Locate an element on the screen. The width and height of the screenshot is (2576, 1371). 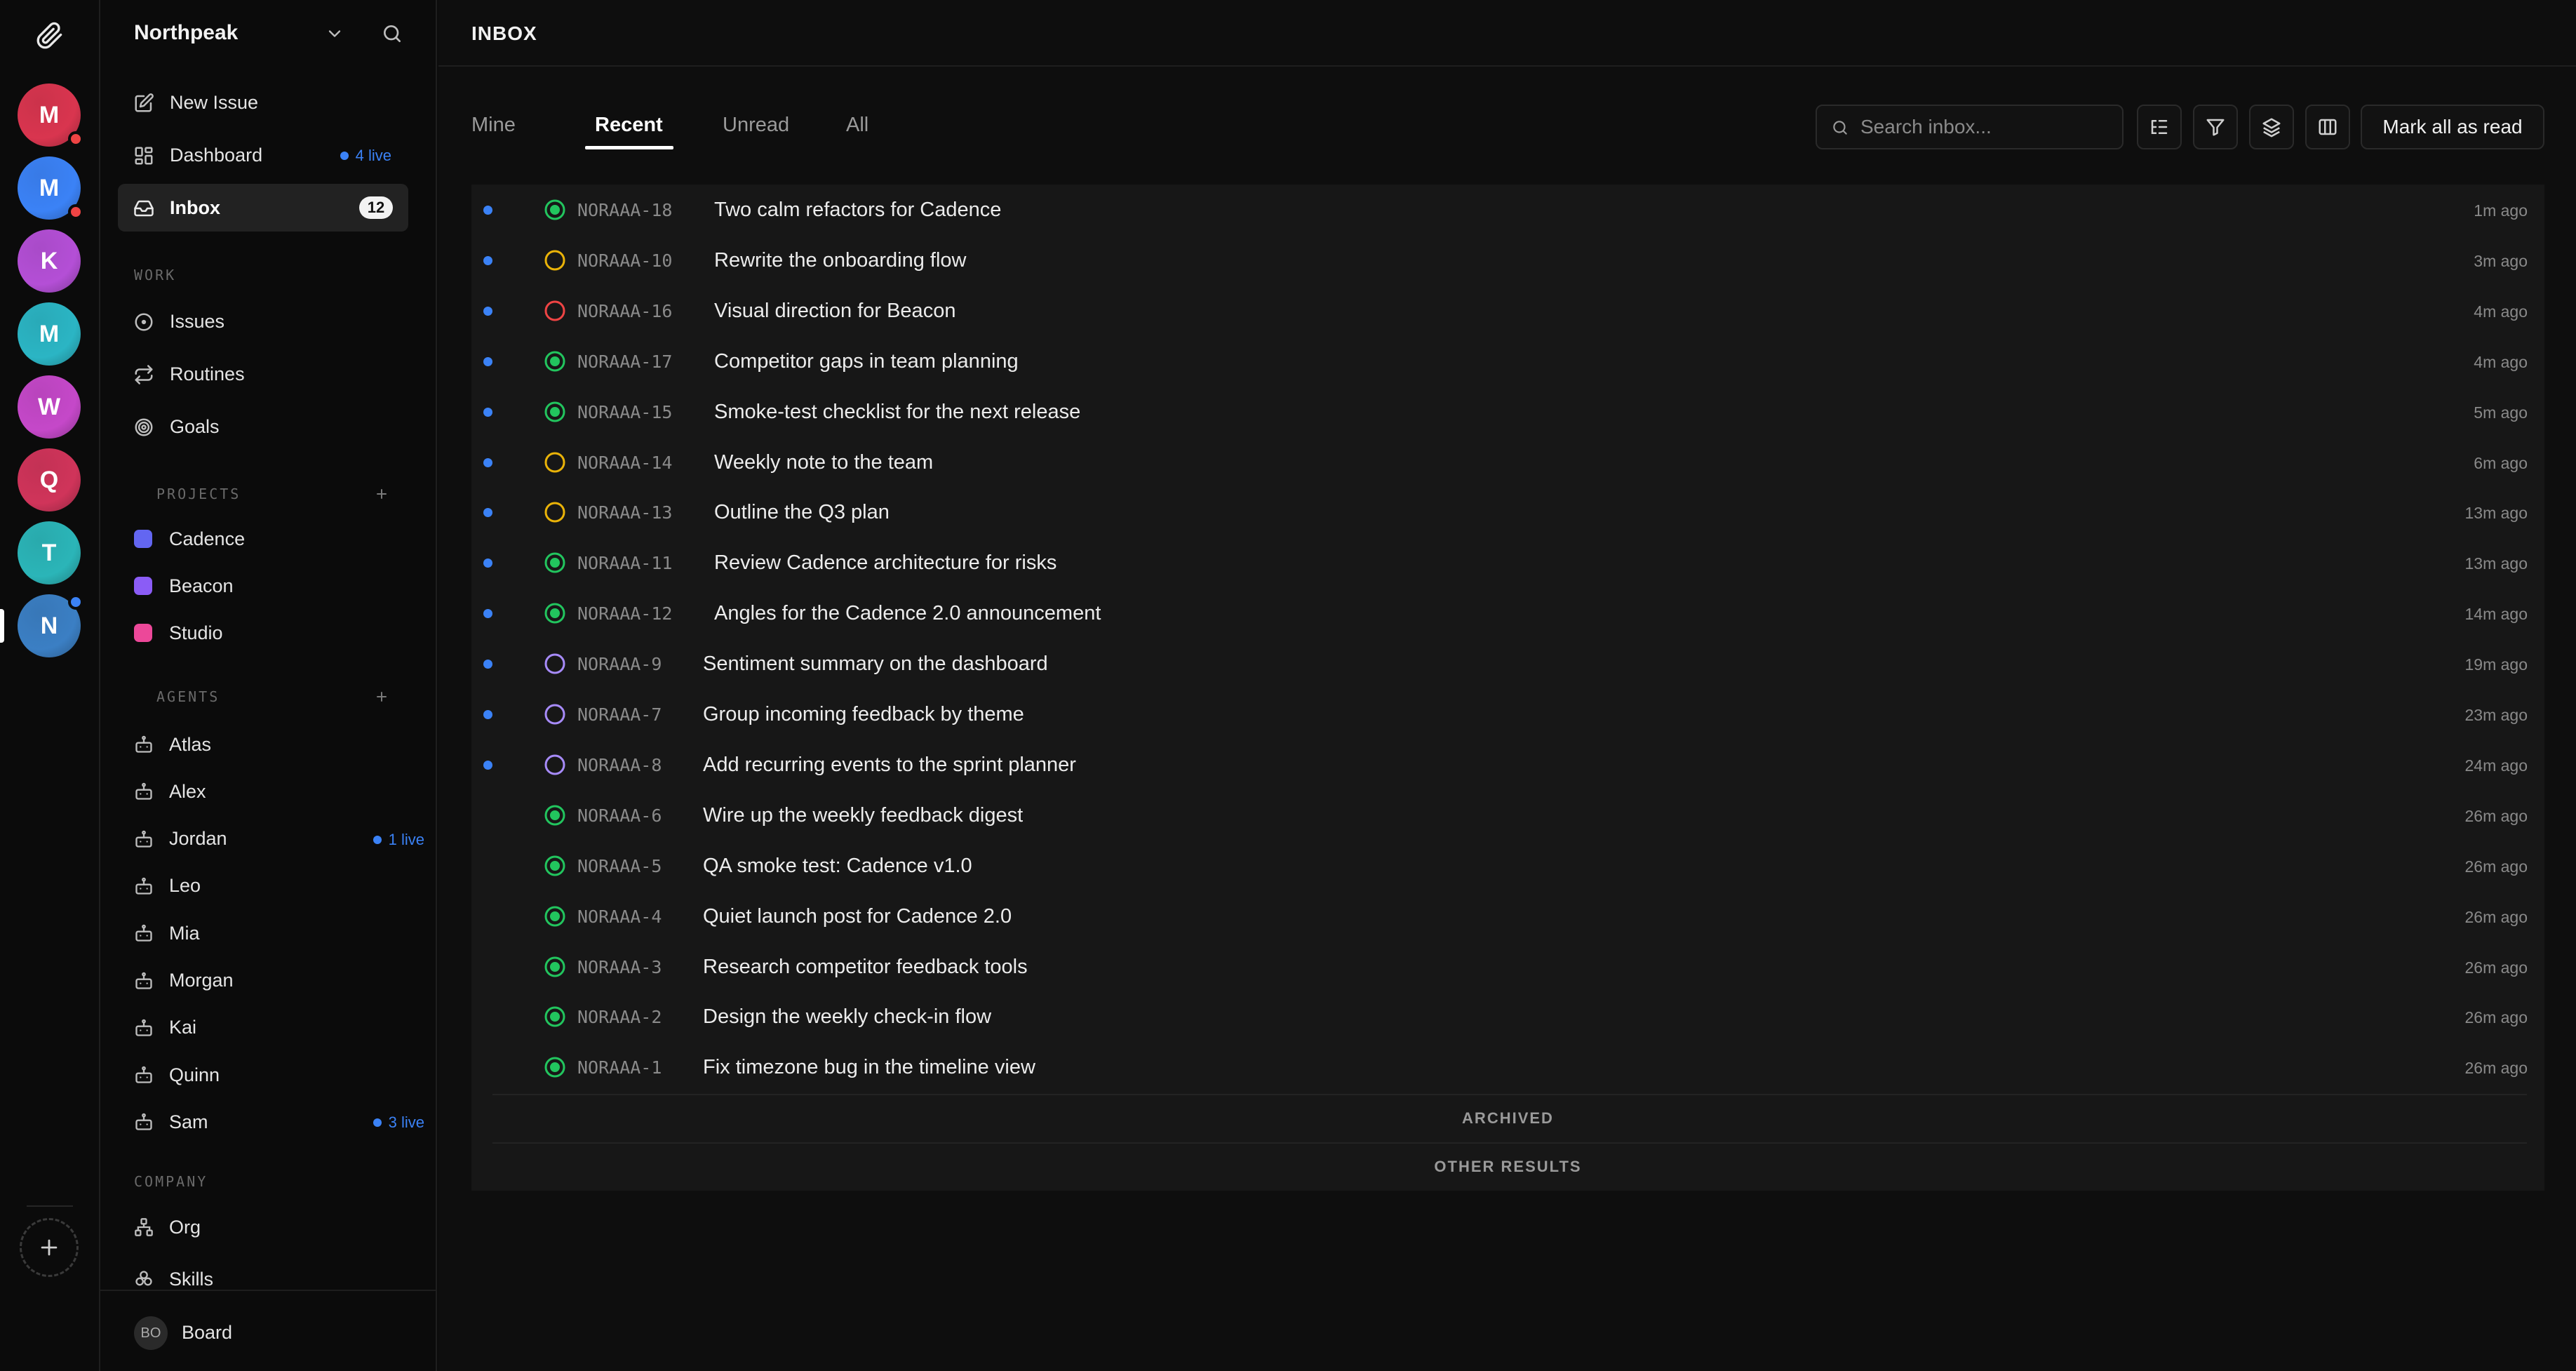
sidebar-item-dashboard: Dashboard 4 live is located at coordinates (263, 155).